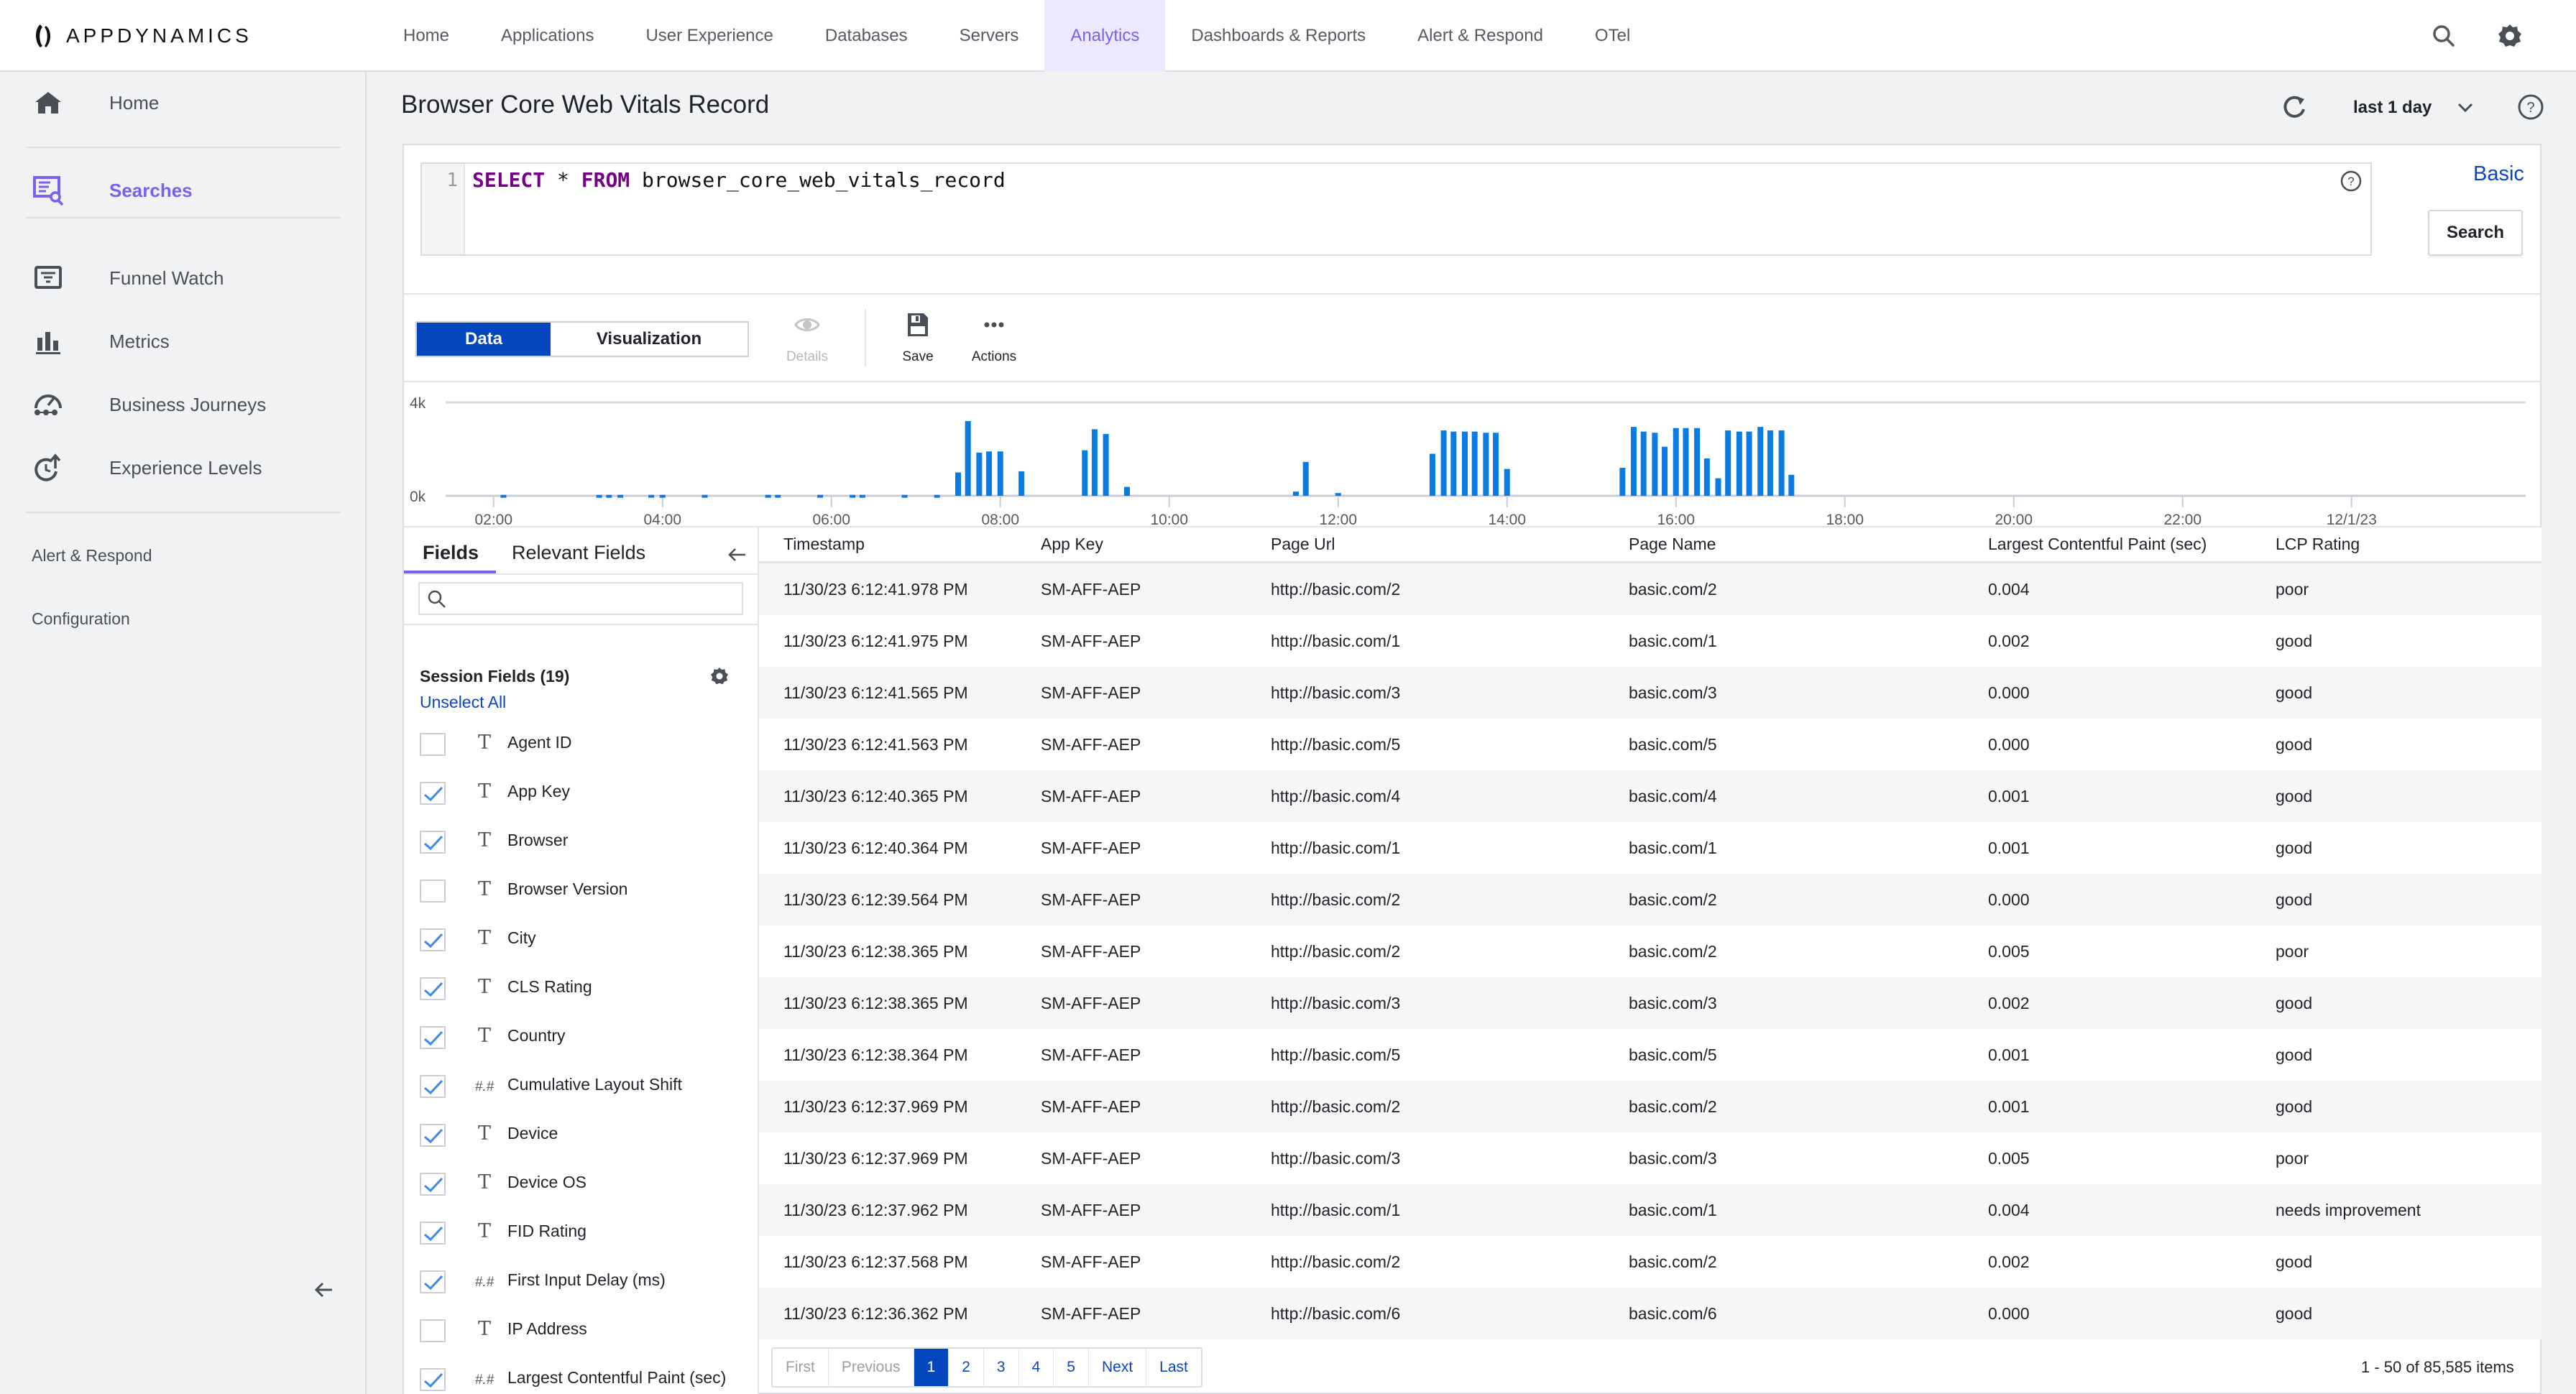 The height and width of the screenshot is (1394, 2576). Describe the element at coordinates (737, 554) in the screenshot. I see `collapse-fields-icon` at that location.